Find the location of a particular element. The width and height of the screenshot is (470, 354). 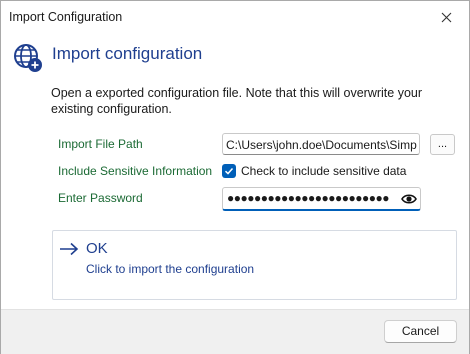

password-input: ●●●●●●●●●●●●●●●●●●●●●●●● is located at coordinates (321, 199).